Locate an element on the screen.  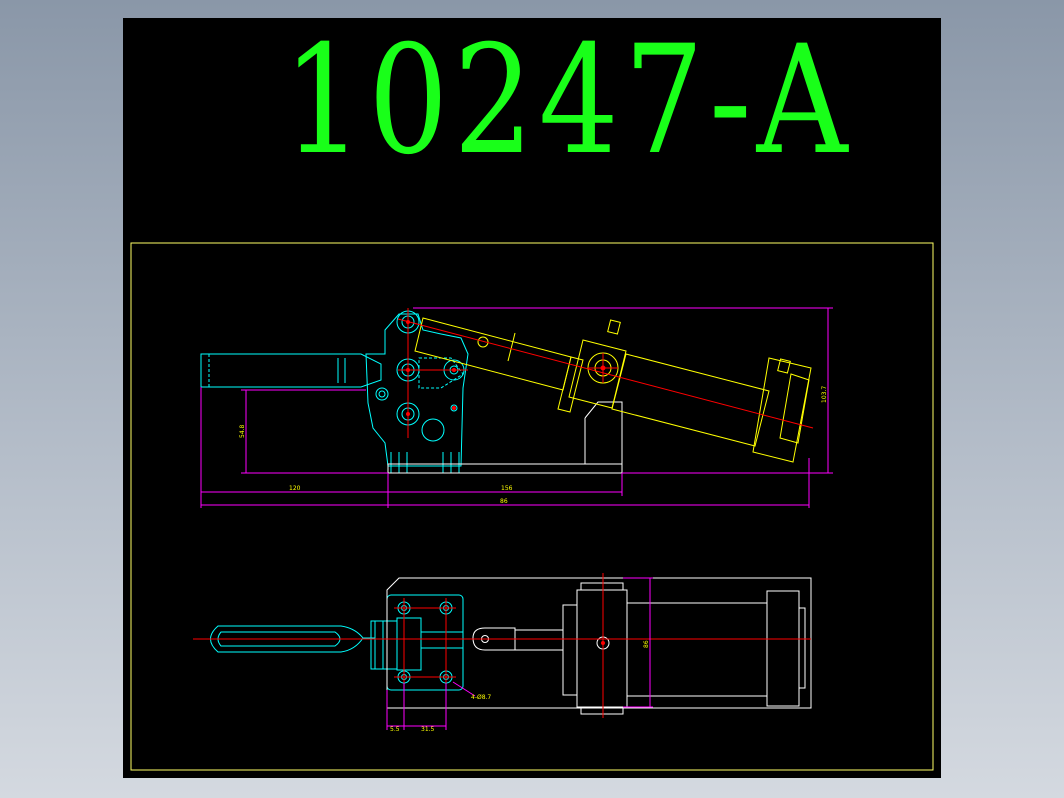
side-right-label: 156 is located at coordinates (507, 488).